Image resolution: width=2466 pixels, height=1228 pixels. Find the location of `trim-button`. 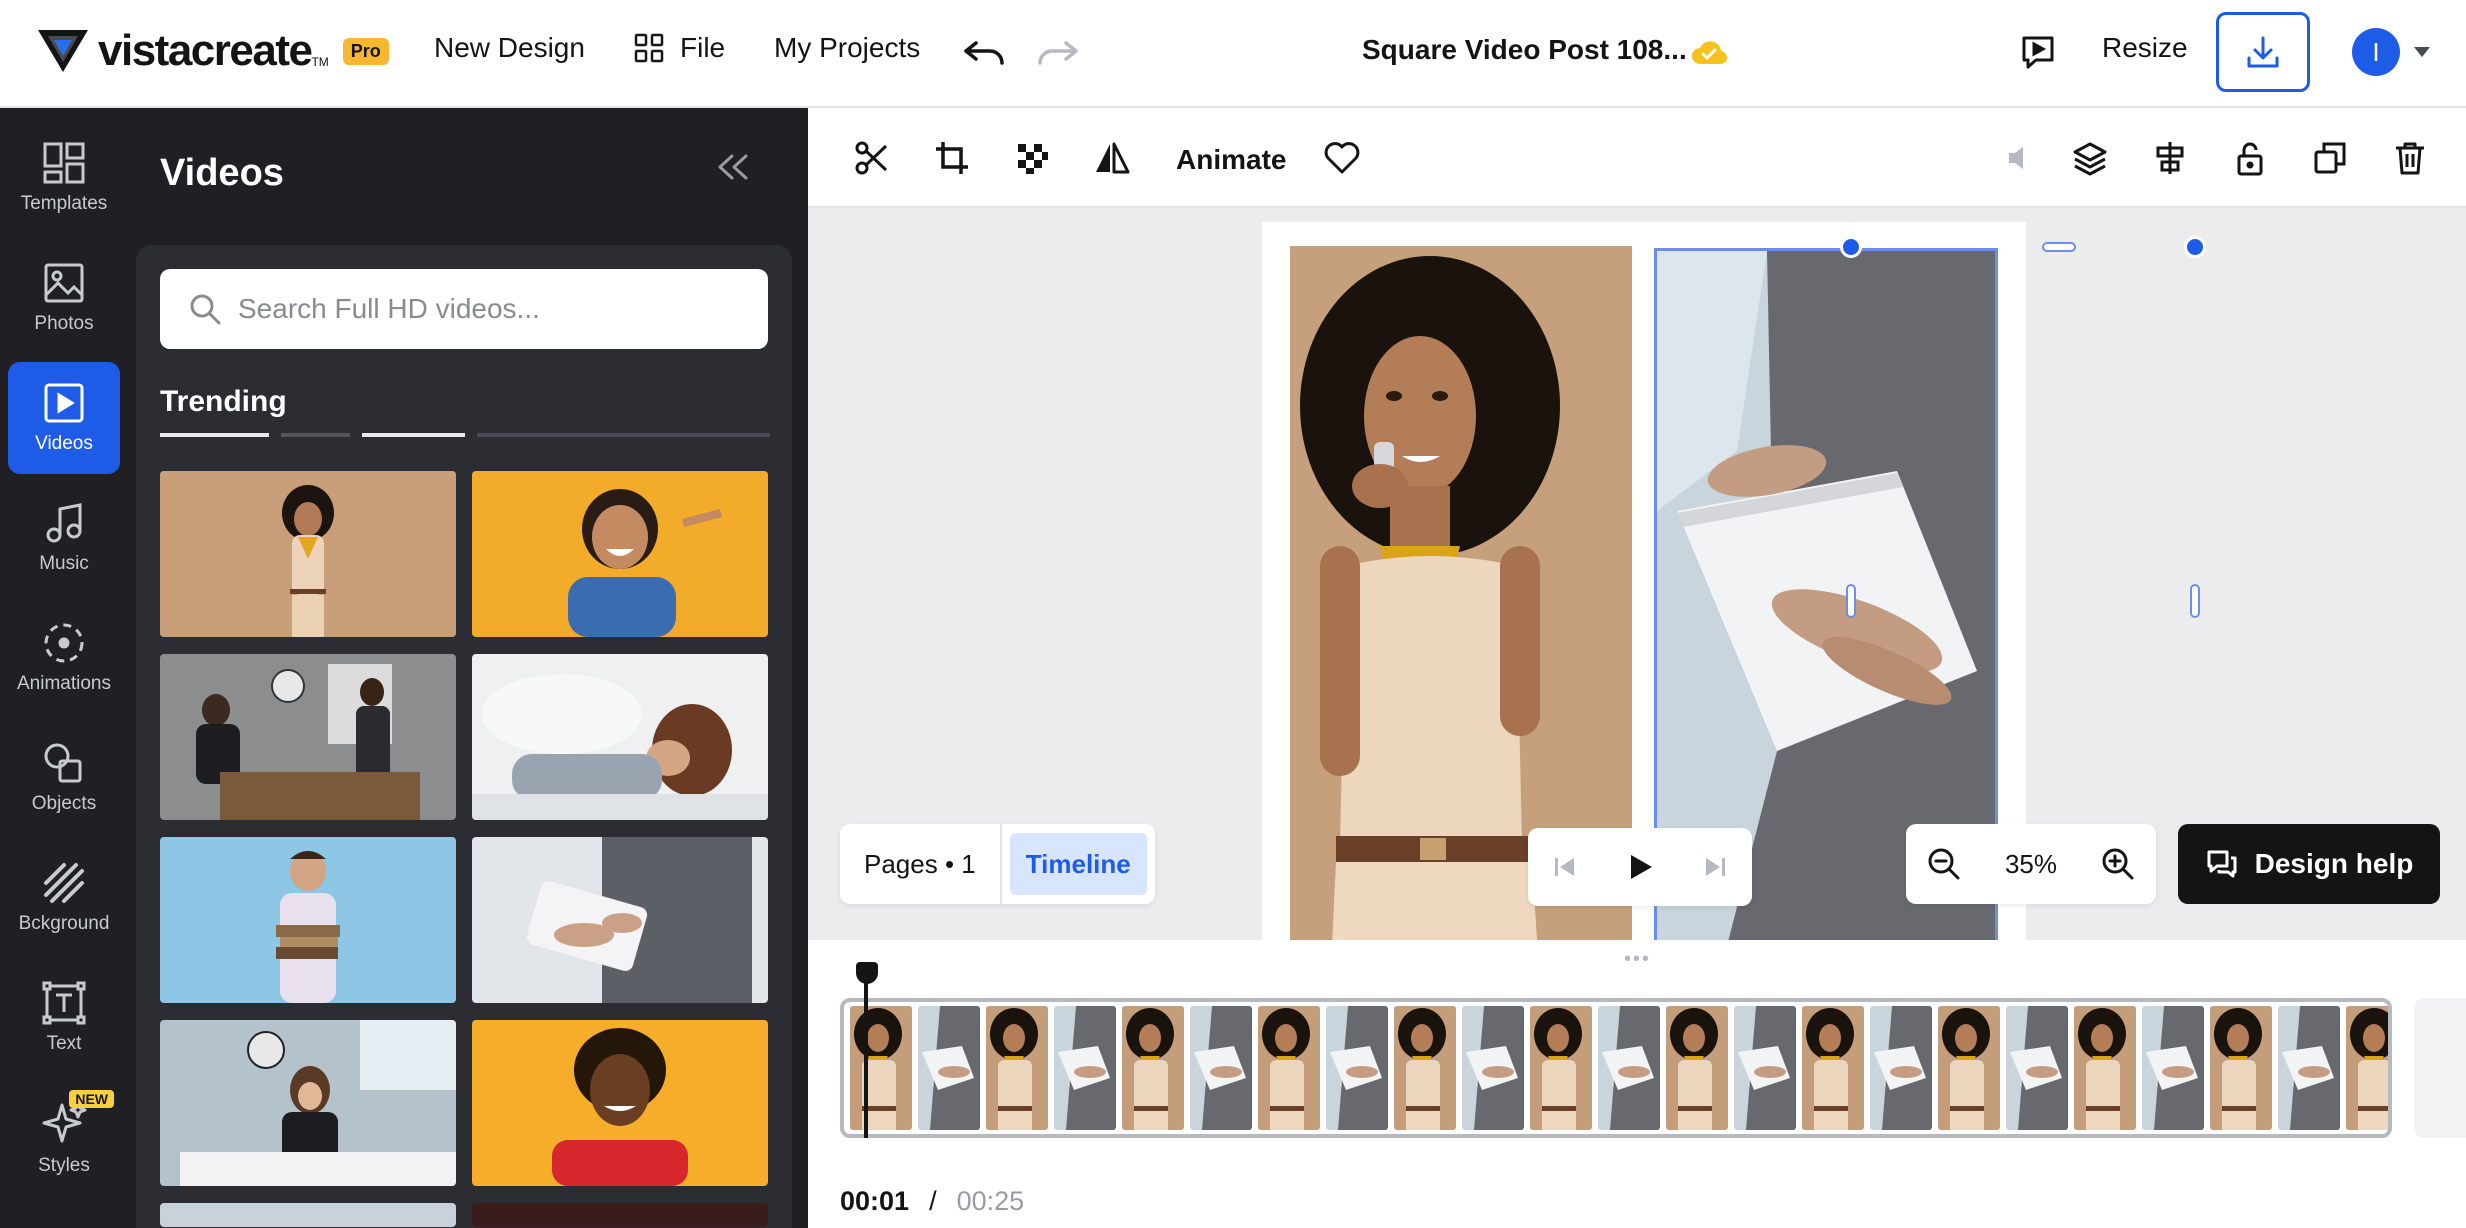

trim-button is located at coordinates (872, 158).